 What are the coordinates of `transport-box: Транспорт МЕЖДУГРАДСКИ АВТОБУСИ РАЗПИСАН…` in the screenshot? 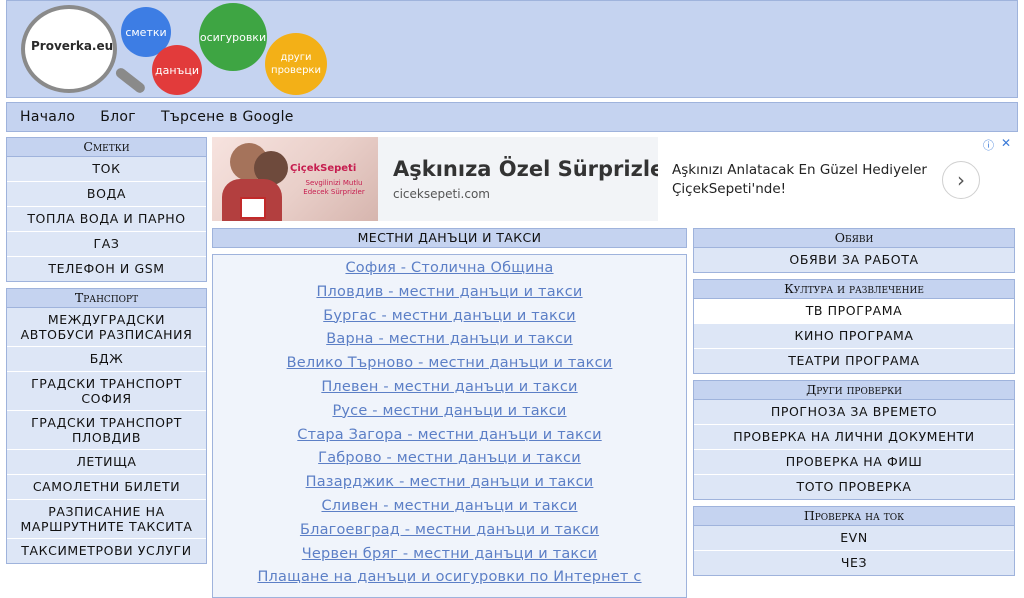 It's located at (106, 426).